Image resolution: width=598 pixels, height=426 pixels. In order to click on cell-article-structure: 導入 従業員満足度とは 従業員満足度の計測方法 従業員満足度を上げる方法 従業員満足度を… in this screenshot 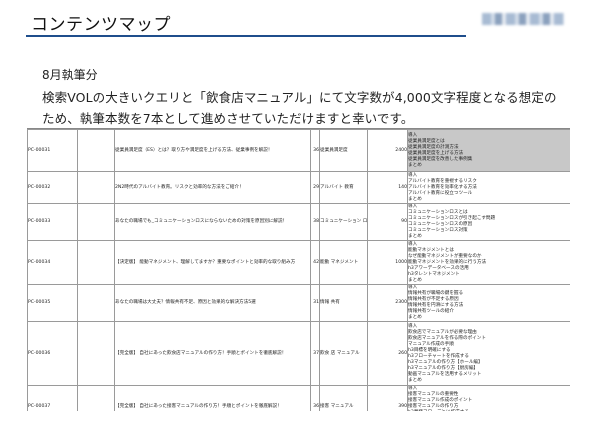, I will do `click(488, 150)`.